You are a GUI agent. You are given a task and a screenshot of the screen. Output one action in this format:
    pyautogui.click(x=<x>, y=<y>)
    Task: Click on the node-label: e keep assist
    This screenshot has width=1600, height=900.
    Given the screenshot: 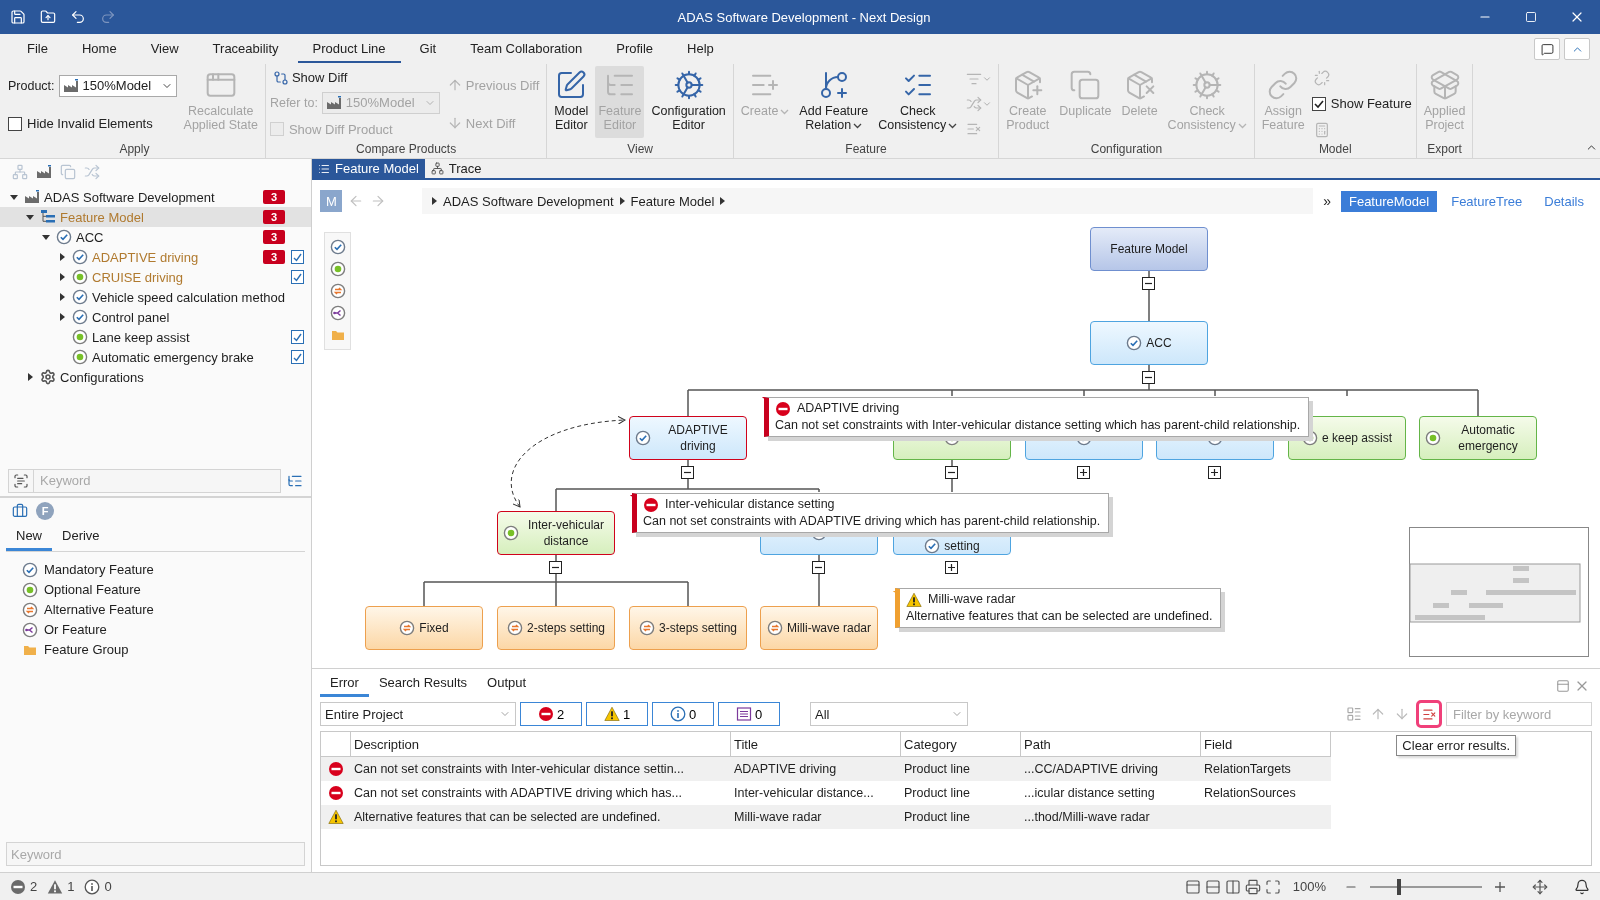 What is the action you would take?
    pyautogui.click(x=1356, y=438)
    